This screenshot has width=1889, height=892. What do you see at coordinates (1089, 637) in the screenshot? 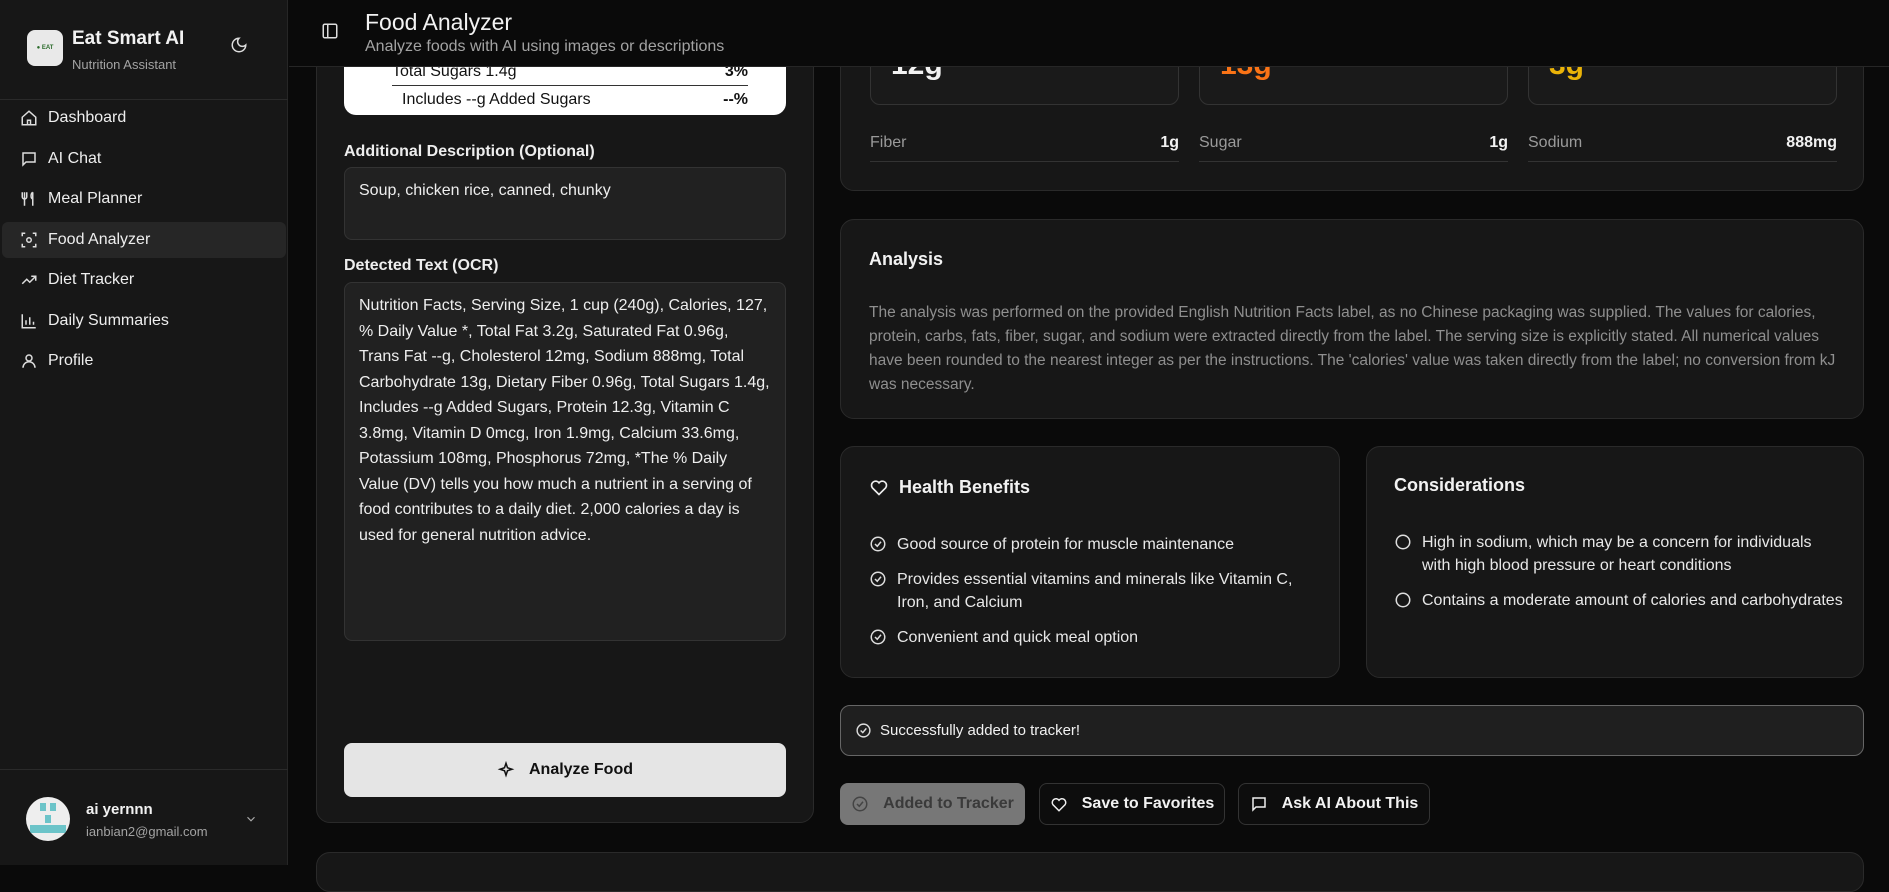
I see `benefit-item: Convenient and quick meal option` at bounding box center [1089, 637].